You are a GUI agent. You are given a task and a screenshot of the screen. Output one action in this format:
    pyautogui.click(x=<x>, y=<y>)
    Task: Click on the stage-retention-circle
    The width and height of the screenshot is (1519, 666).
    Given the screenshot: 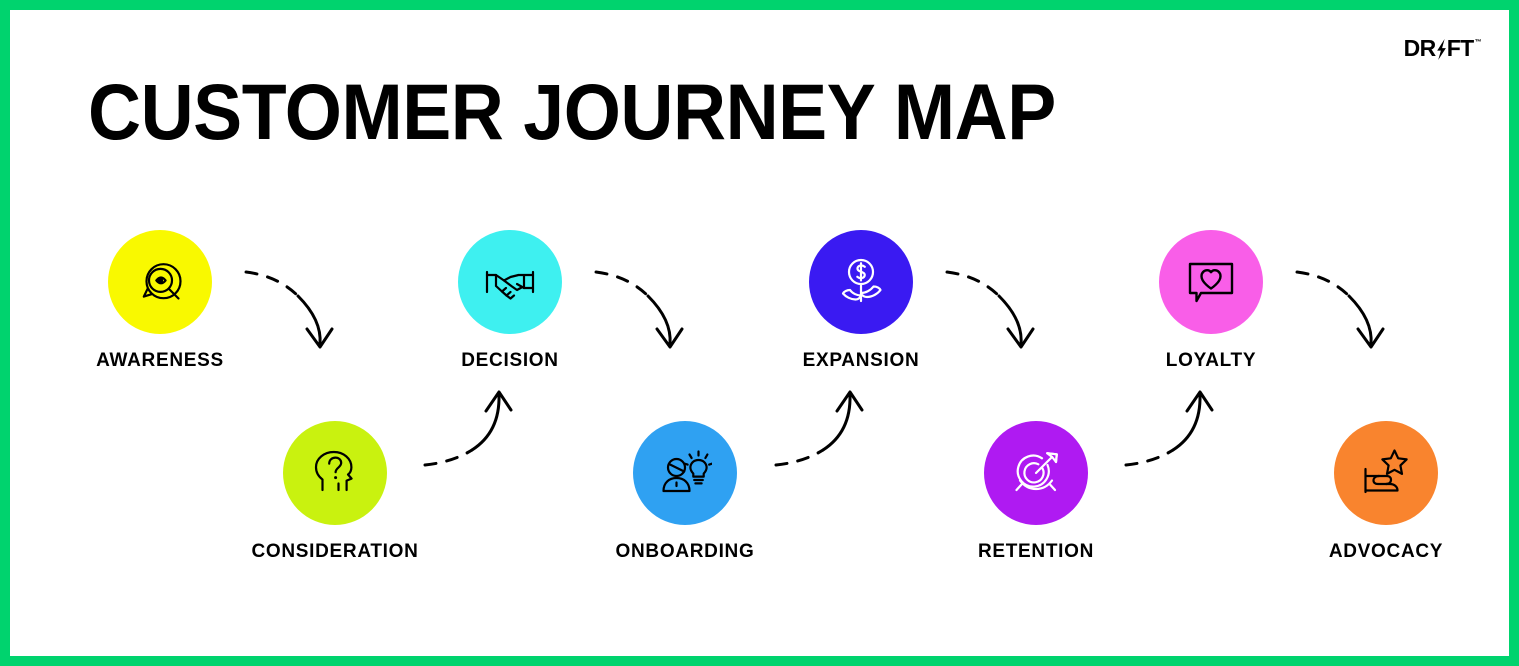 What is the action you would take?
    pyautogui.click(x=1036, y=473)
    